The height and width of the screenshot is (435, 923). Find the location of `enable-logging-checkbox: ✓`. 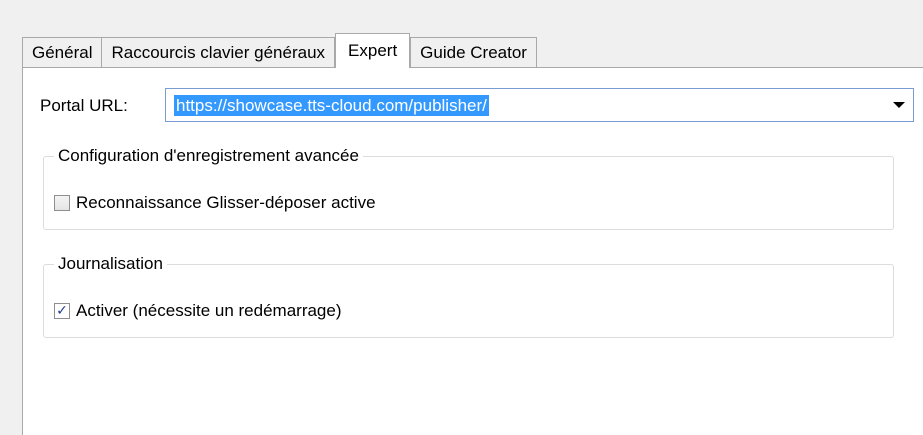

enable-logging-checkbox: ✓ is located at coordinates (62, 311).